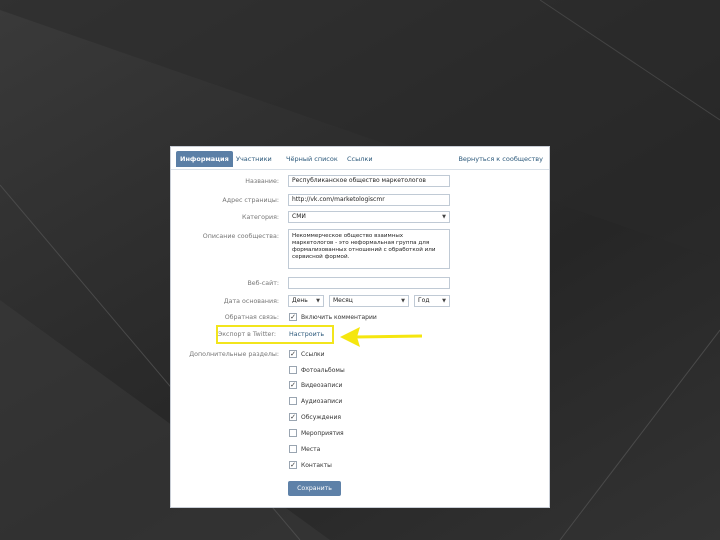 Image resolution: width=720 pixels, height=540 pixels. What do you see at coordinates (251, 317) in the screenshot?
I see `feedback-label: Обратная связь:` at bounding box center [251, 317].